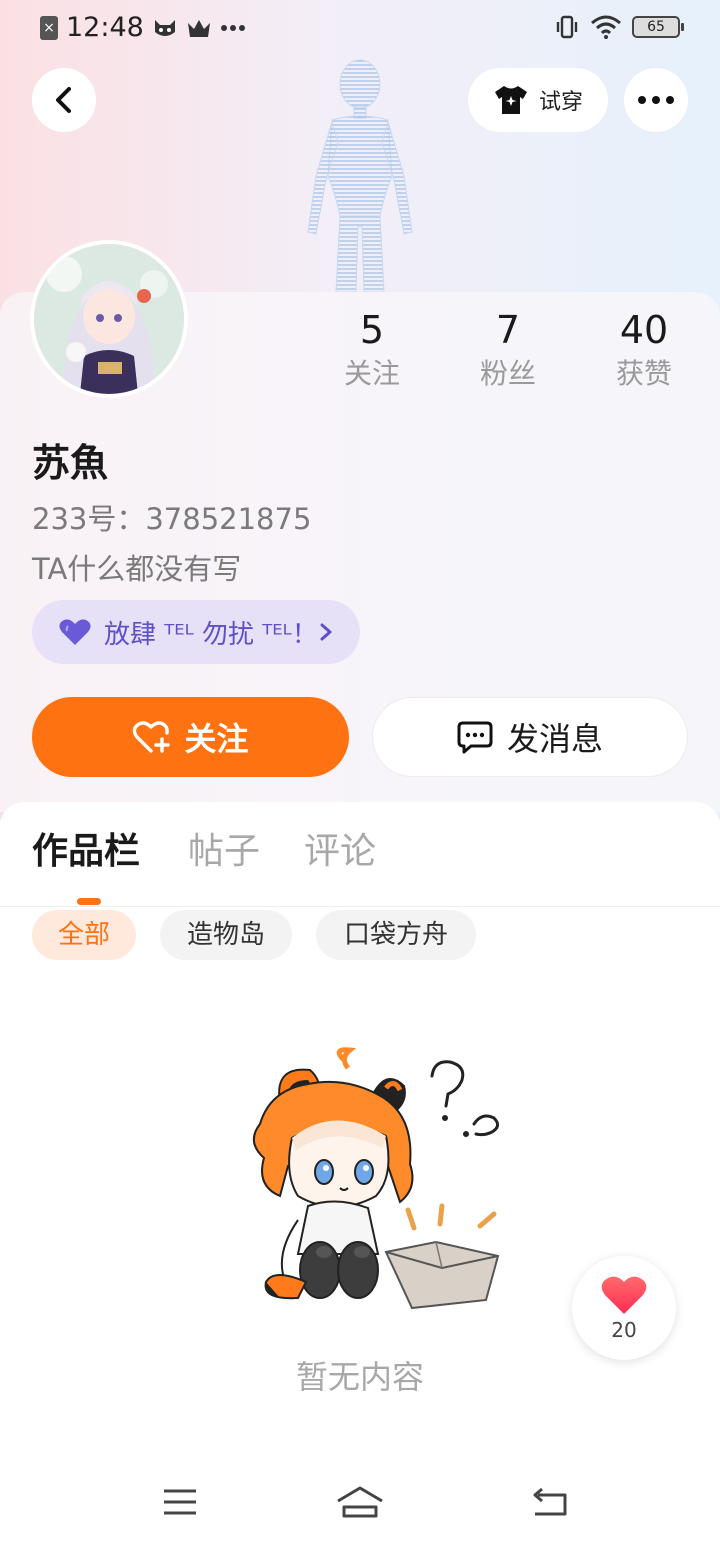 The height and width of the screenshot is (1544, 720). I want to click on stat-likes-label: 获赞, so click(643, 373).